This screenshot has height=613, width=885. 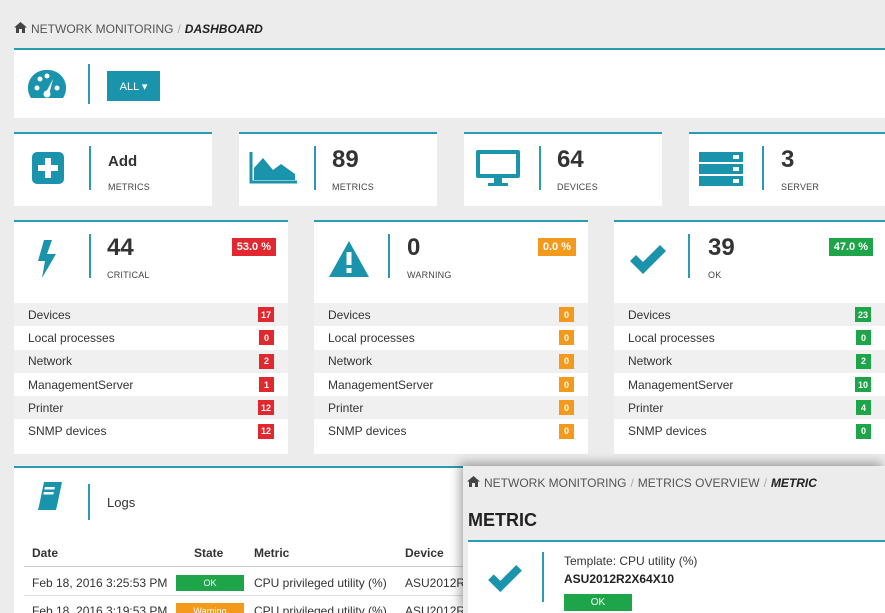 What do you see at coordinates (424, 553) in the screenshot?
I see `column-header-device: Device` at bounding box center [424, 553].